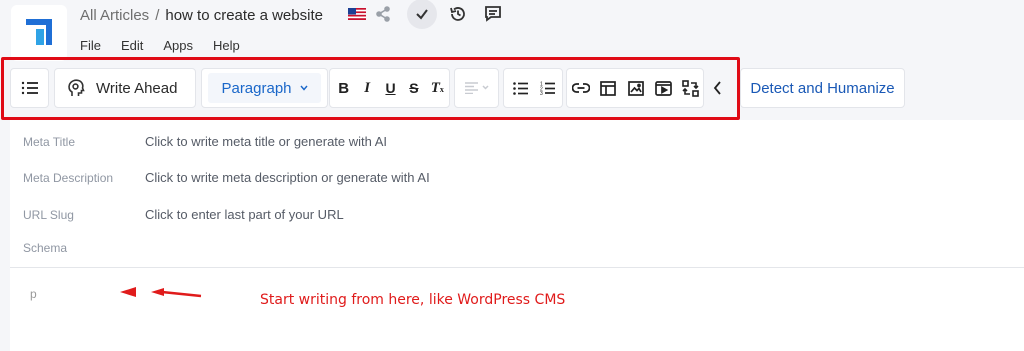 The image size is (1024, 351). I want to click on menu-apps: Apps, so click(178, 45).